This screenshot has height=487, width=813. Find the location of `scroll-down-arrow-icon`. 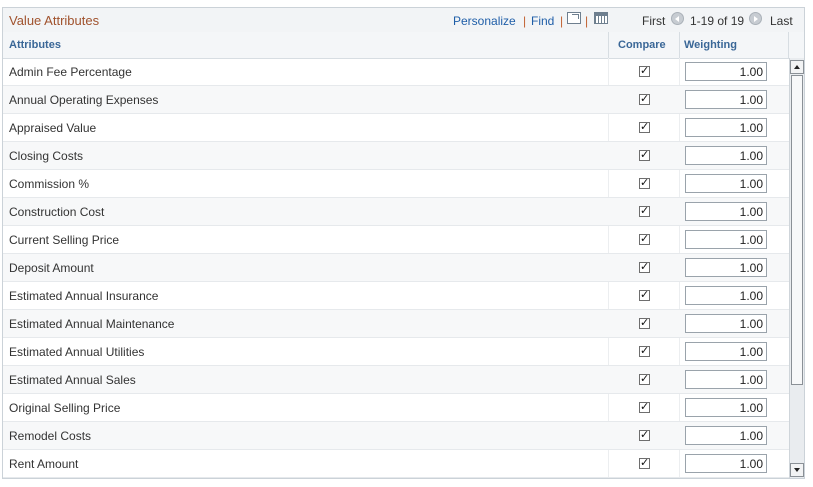

scroll-down-arrow-icon is located at coordinates (797, 470).